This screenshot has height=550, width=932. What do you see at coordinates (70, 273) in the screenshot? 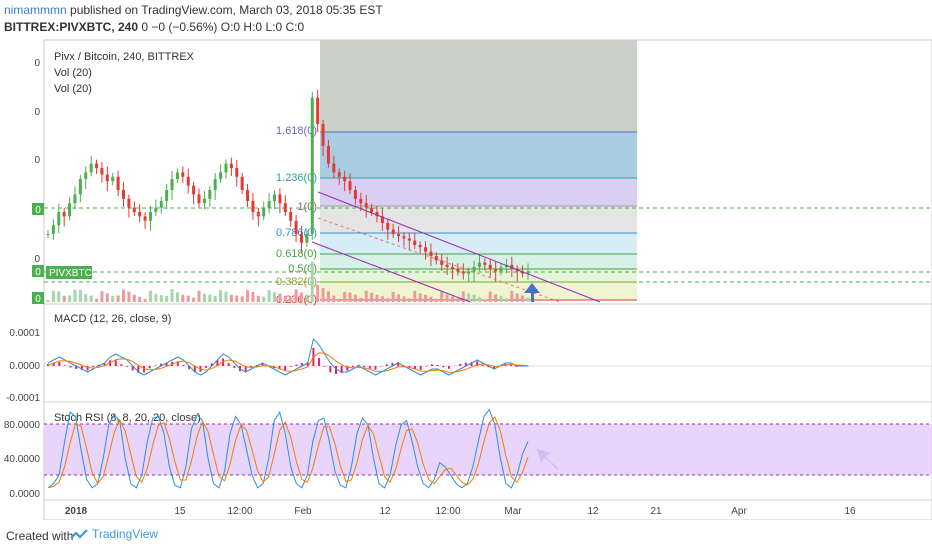
I see `pivxbtc-label: PIVXBTC` at bounding box center [70, 273].